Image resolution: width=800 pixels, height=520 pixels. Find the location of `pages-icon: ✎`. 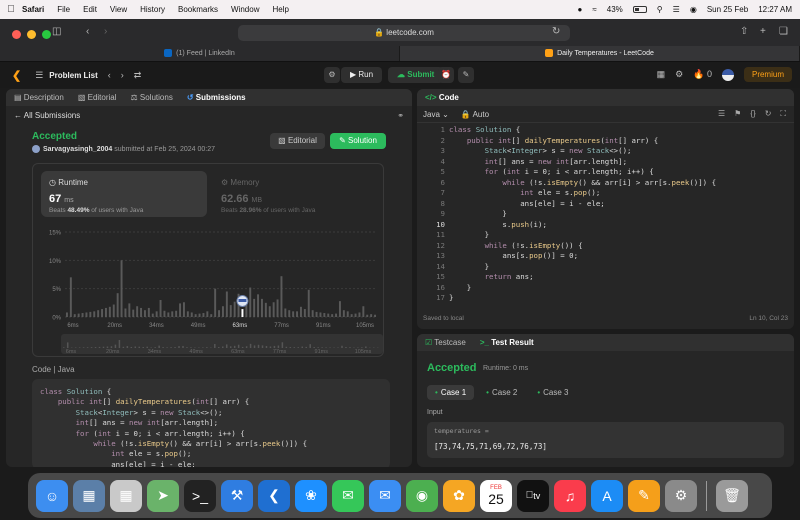

pages-icon: ✎ is located at coordinates (644, 495).